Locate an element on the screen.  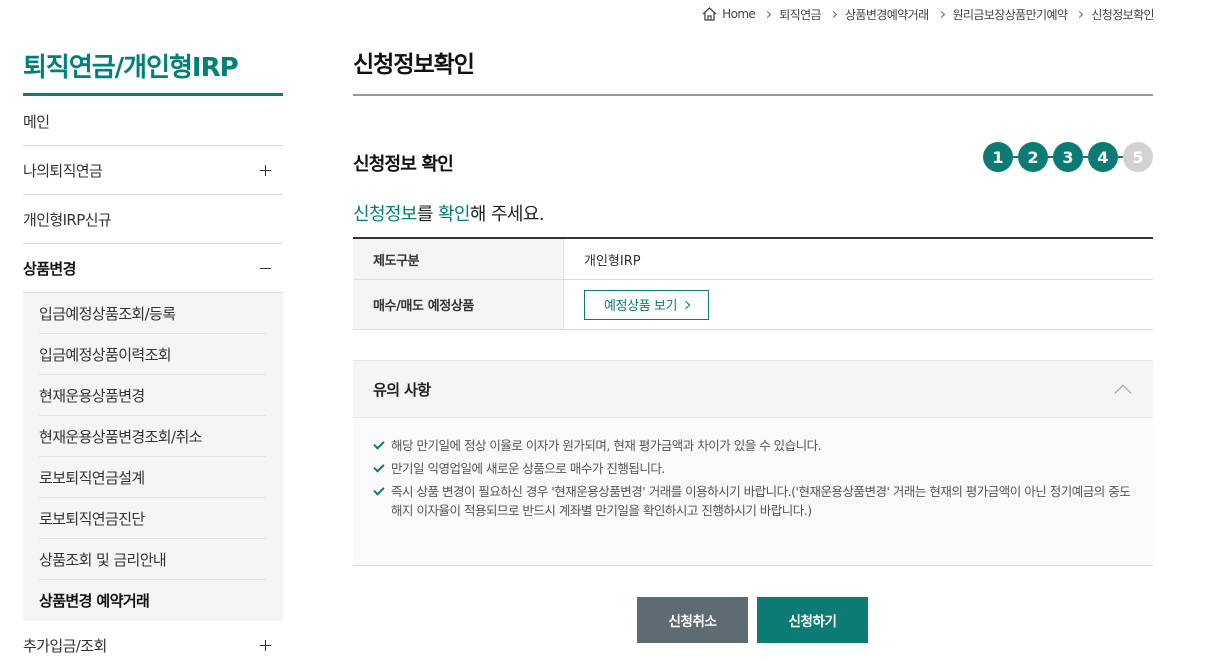
step-1: 1 is located at coordinates (998, 157).